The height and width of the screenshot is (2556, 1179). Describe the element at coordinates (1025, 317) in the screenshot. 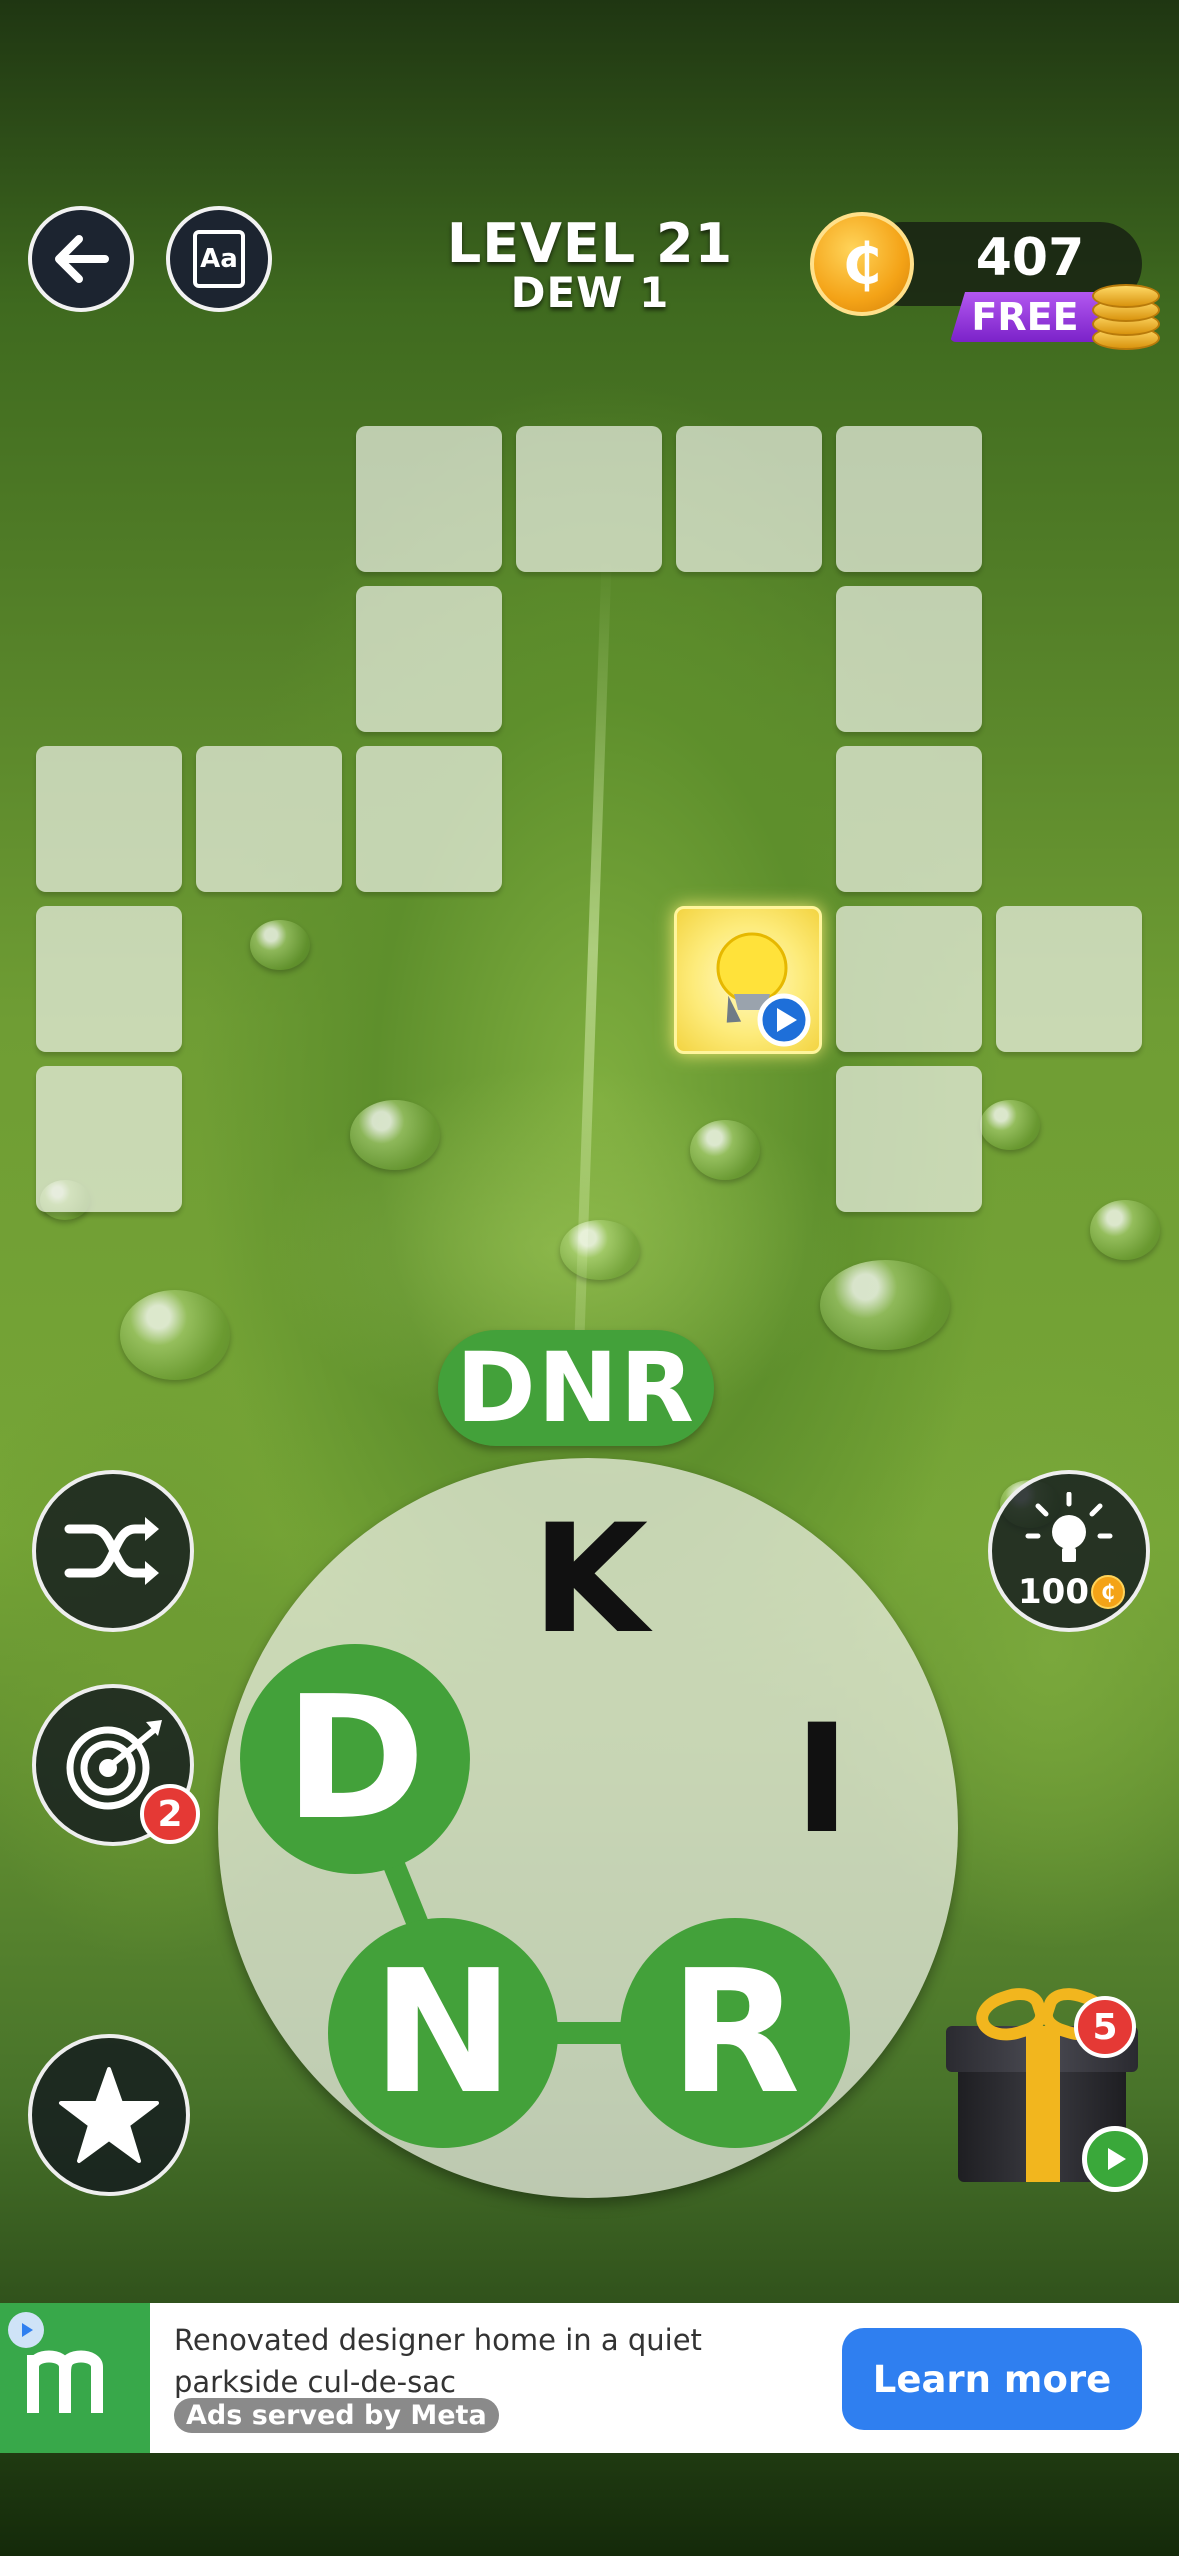

I see `free-coins-button: FREE` at that location.